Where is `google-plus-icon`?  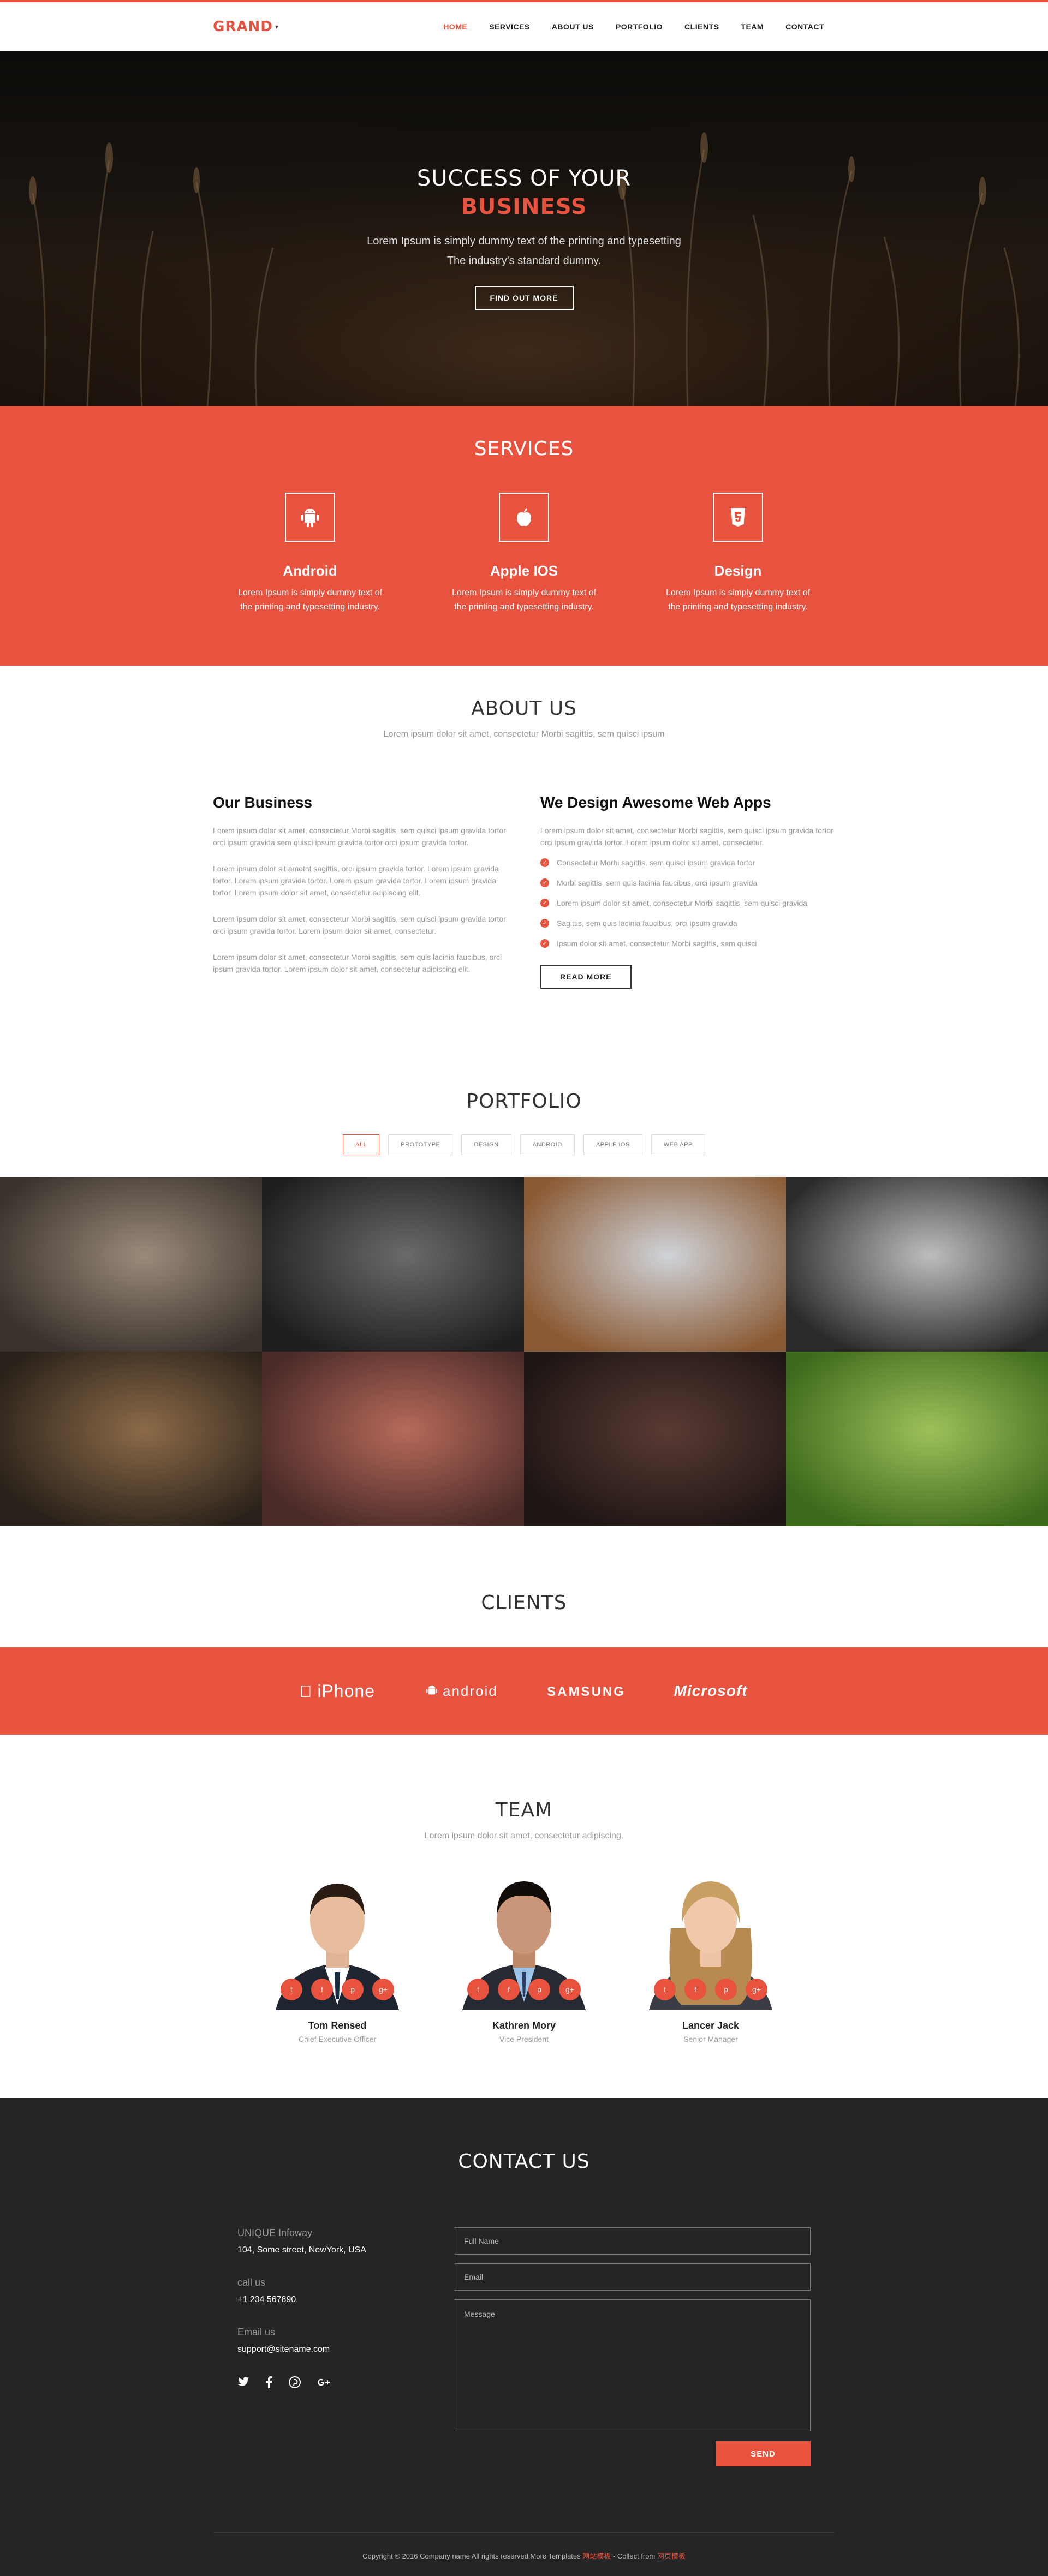
google-plus-icon is located at coordinates (323, 2384).